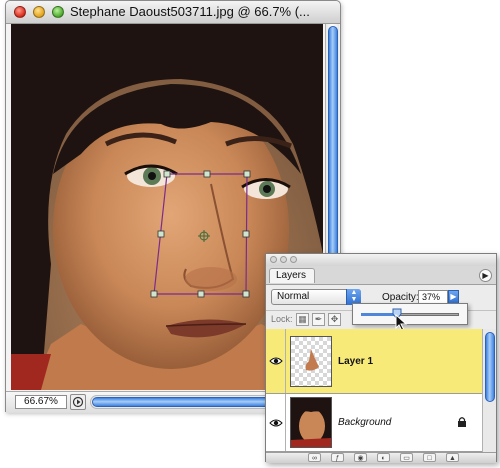 This screenshot has height=468, width=500. What do you see at coordinates (360, 457) in the screenshot?
I see `layer-mask-icon: ◉` at bounding box center [360, 457].